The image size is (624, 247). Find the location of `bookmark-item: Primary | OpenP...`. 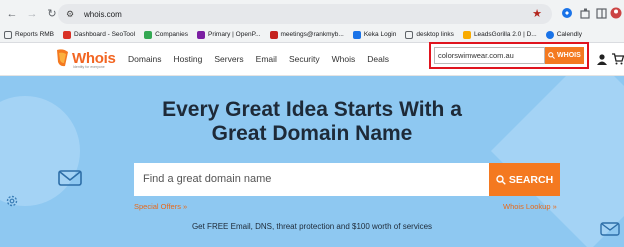

bookmark-item: Primary | OpenP... is located at coordinates (228, 34).